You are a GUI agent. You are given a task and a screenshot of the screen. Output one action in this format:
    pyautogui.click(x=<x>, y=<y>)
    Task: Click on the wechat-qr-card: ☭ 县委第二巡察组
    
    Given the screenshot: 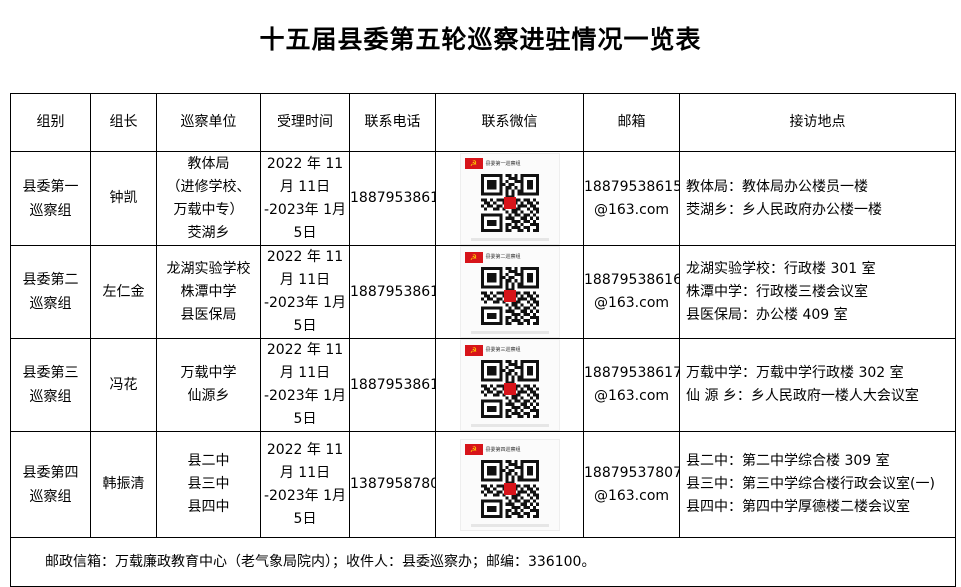 What is the action you would take?
    pyautogui.click(x=509, y=292)
    